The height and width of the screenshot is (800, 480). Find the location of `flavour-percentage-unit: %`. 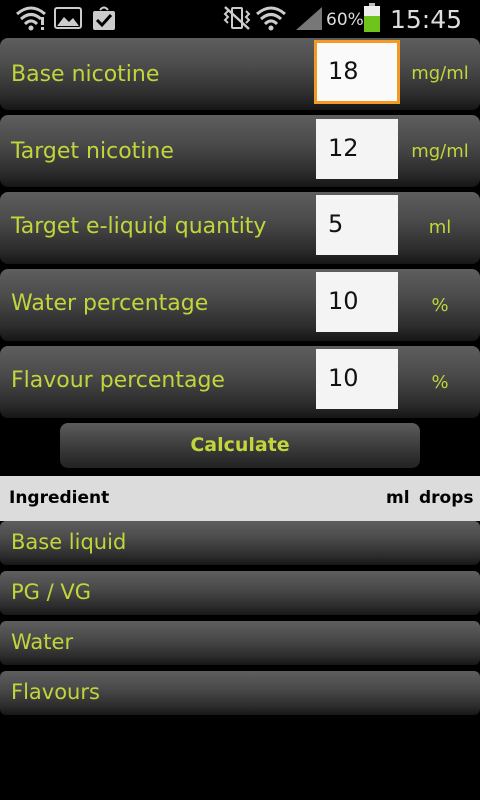

flavour-percentage-unit: % is located at coordinates (440, 382).